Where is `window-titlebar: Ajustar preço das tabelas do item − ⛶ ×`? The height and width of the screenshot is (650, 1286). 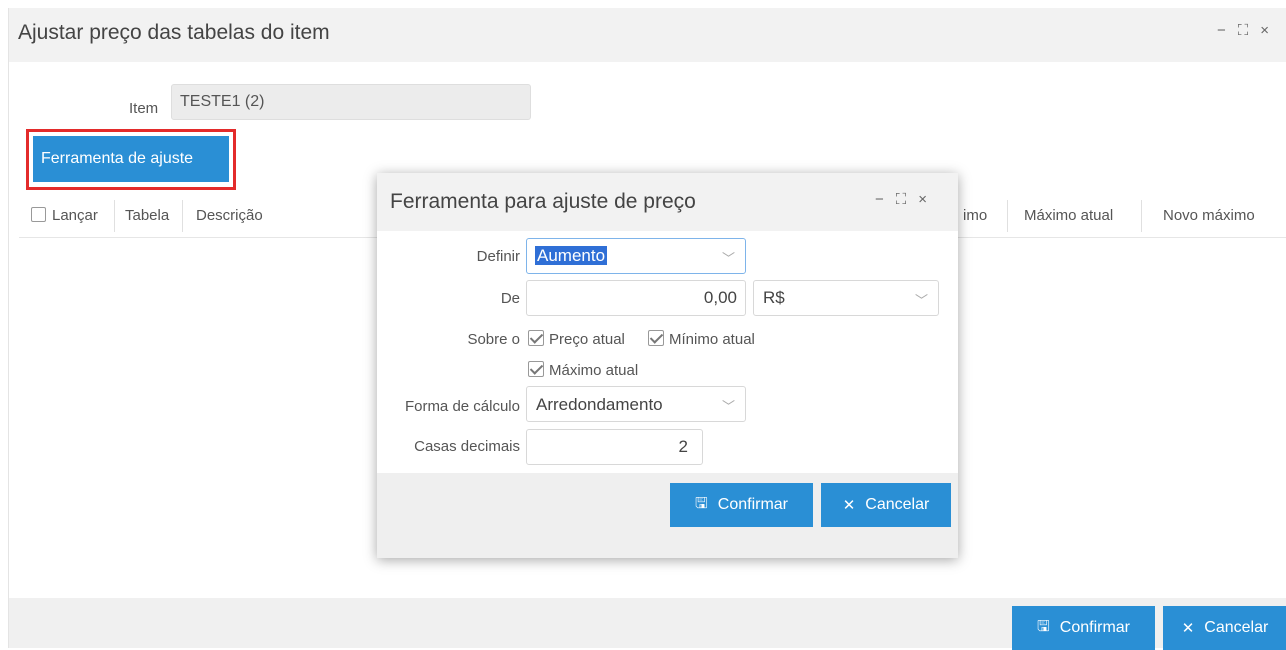 window-titlebar: Ajustar preço das tabelas do item − ⛶ × is located at coordinates (647, 35).